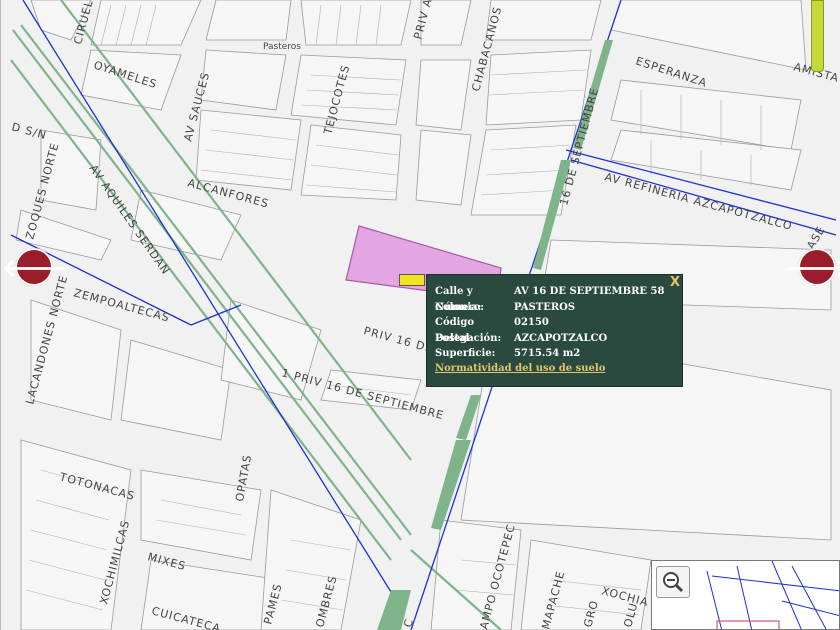 The height and width of the screenshot is (630, 840). I want to click on popup-row-delegacion: Delegación: AZCAPOTZALCO, so click(554, 339).